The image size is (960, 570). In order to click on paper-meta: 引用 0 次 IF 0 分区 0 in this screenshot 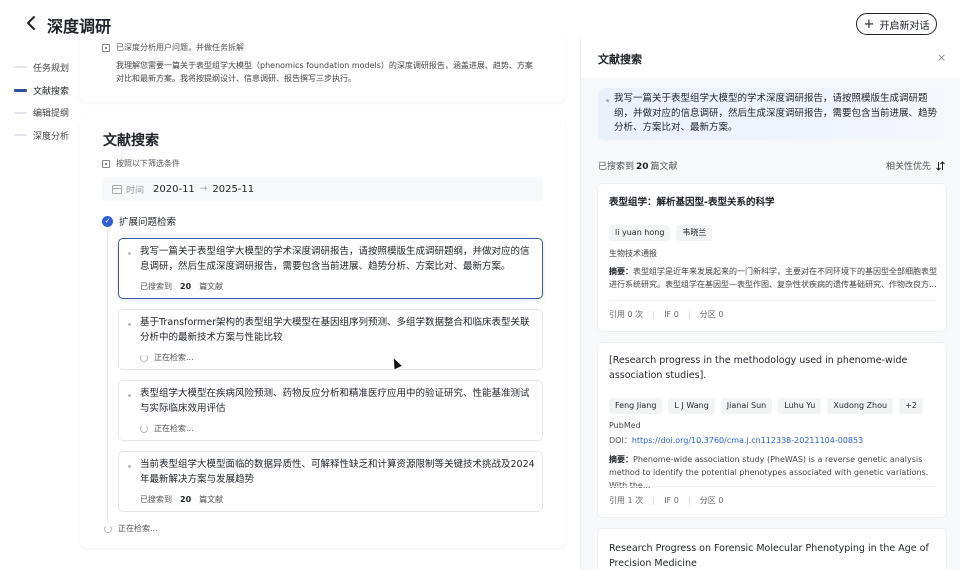, I will do `click(666, 314)`.